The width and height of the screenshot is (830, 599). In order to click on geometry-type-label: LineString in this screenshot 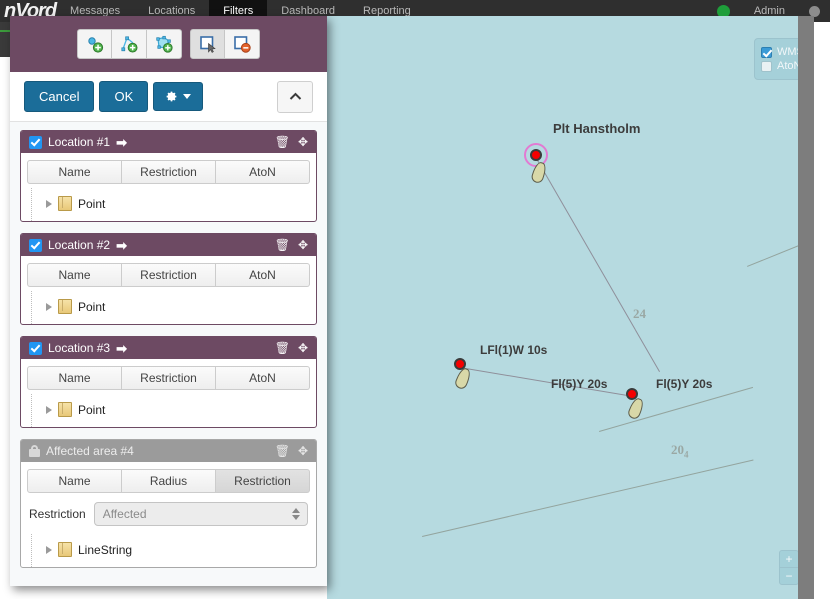, I will do `click(105, 549)`.